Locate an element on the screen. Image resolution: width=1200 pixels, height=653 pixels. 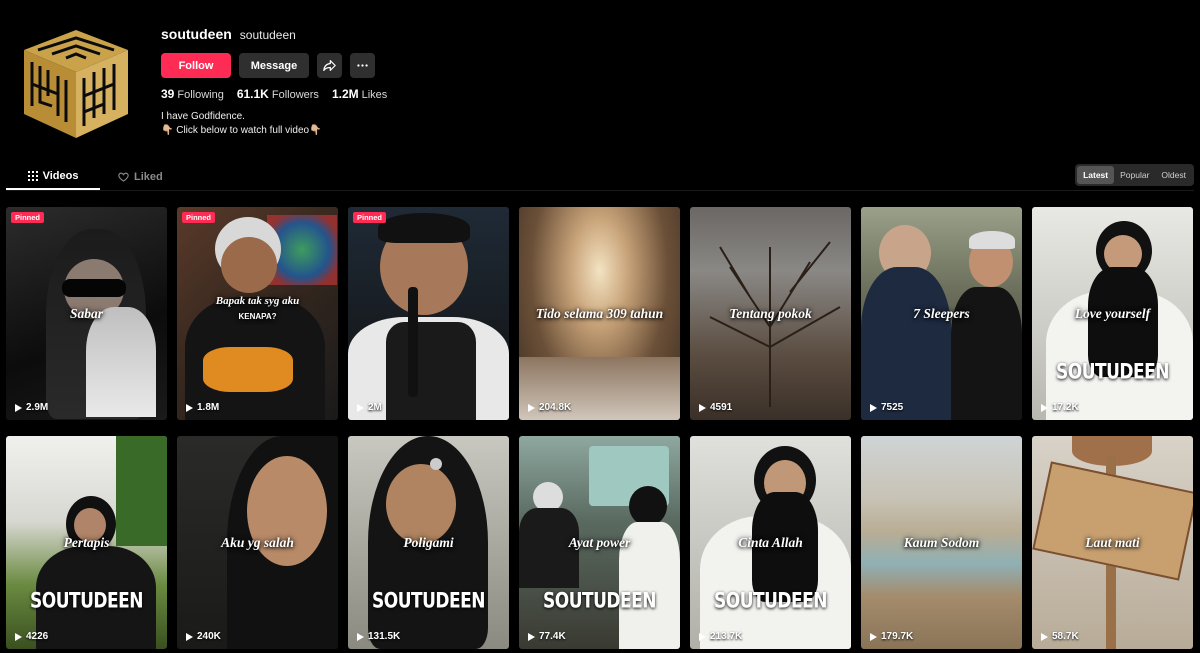
view-count: 4591 is located at coordinates (715, 407).